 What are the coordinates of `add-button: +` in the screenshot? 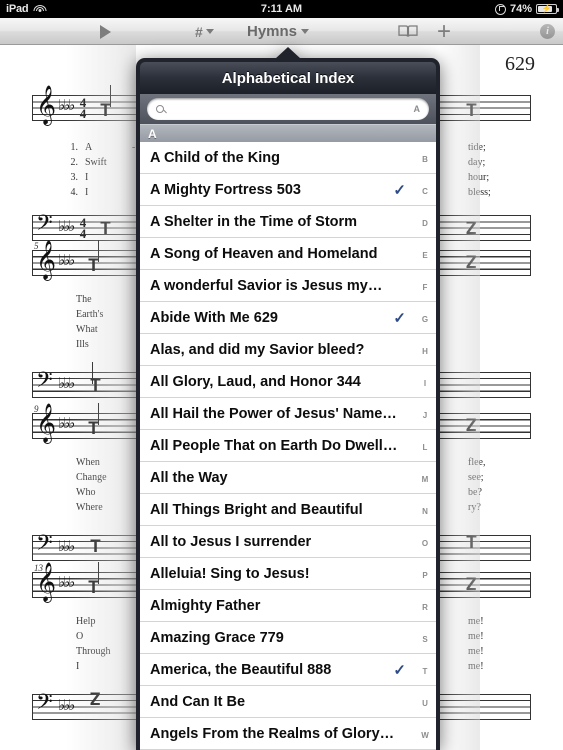 It's located at (444, 31).